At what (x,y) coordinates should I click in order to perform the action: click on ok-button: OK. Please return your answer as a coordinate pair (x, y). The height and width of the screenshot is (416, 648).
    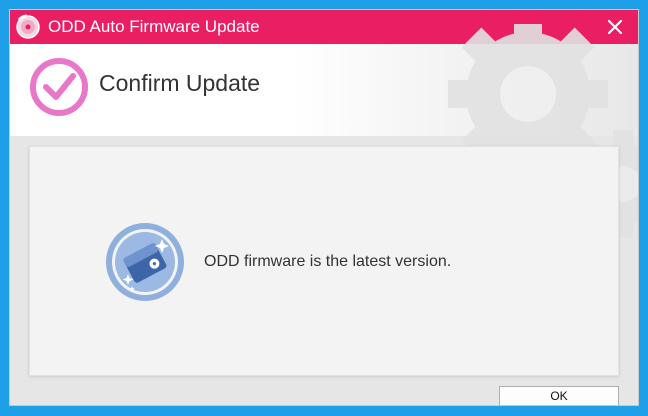
    Looking at the image, I should click on (559, 395).